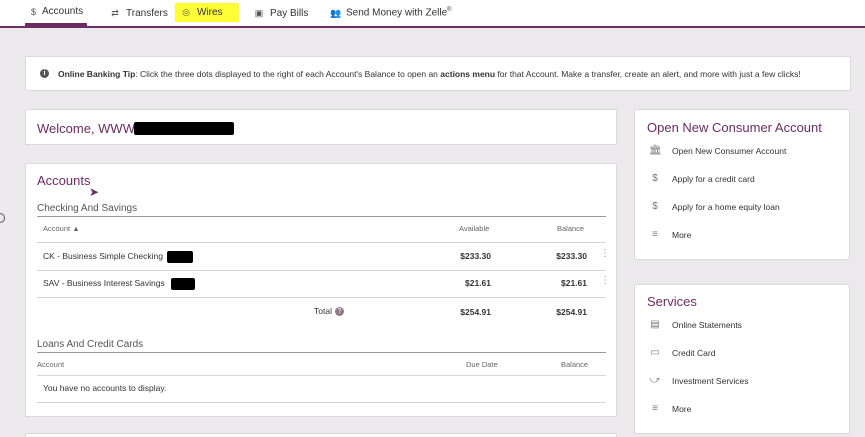 Image resolution: width=865 pixels, height=437 pixels. What do you see at coordinates (475, 256) in the screenshot?
I see `available-checking: $233.30` at bounding box center [475, 256].